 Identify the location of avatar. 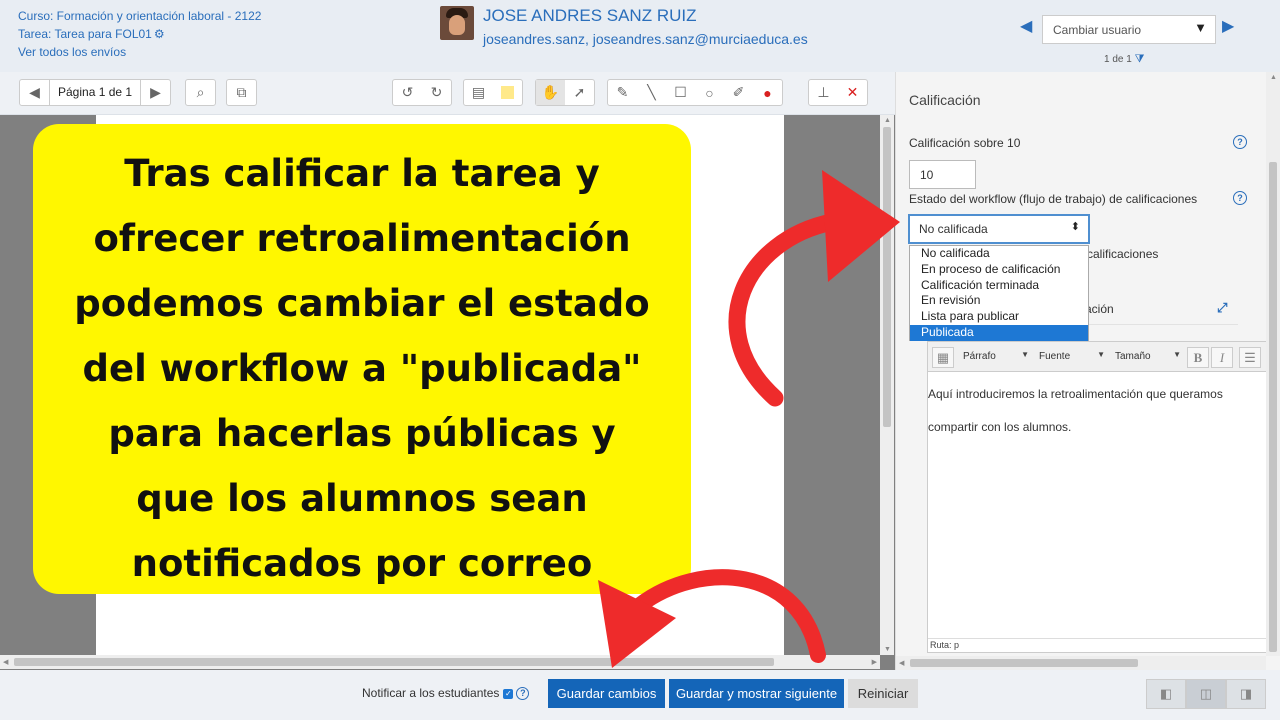
(457, 23).